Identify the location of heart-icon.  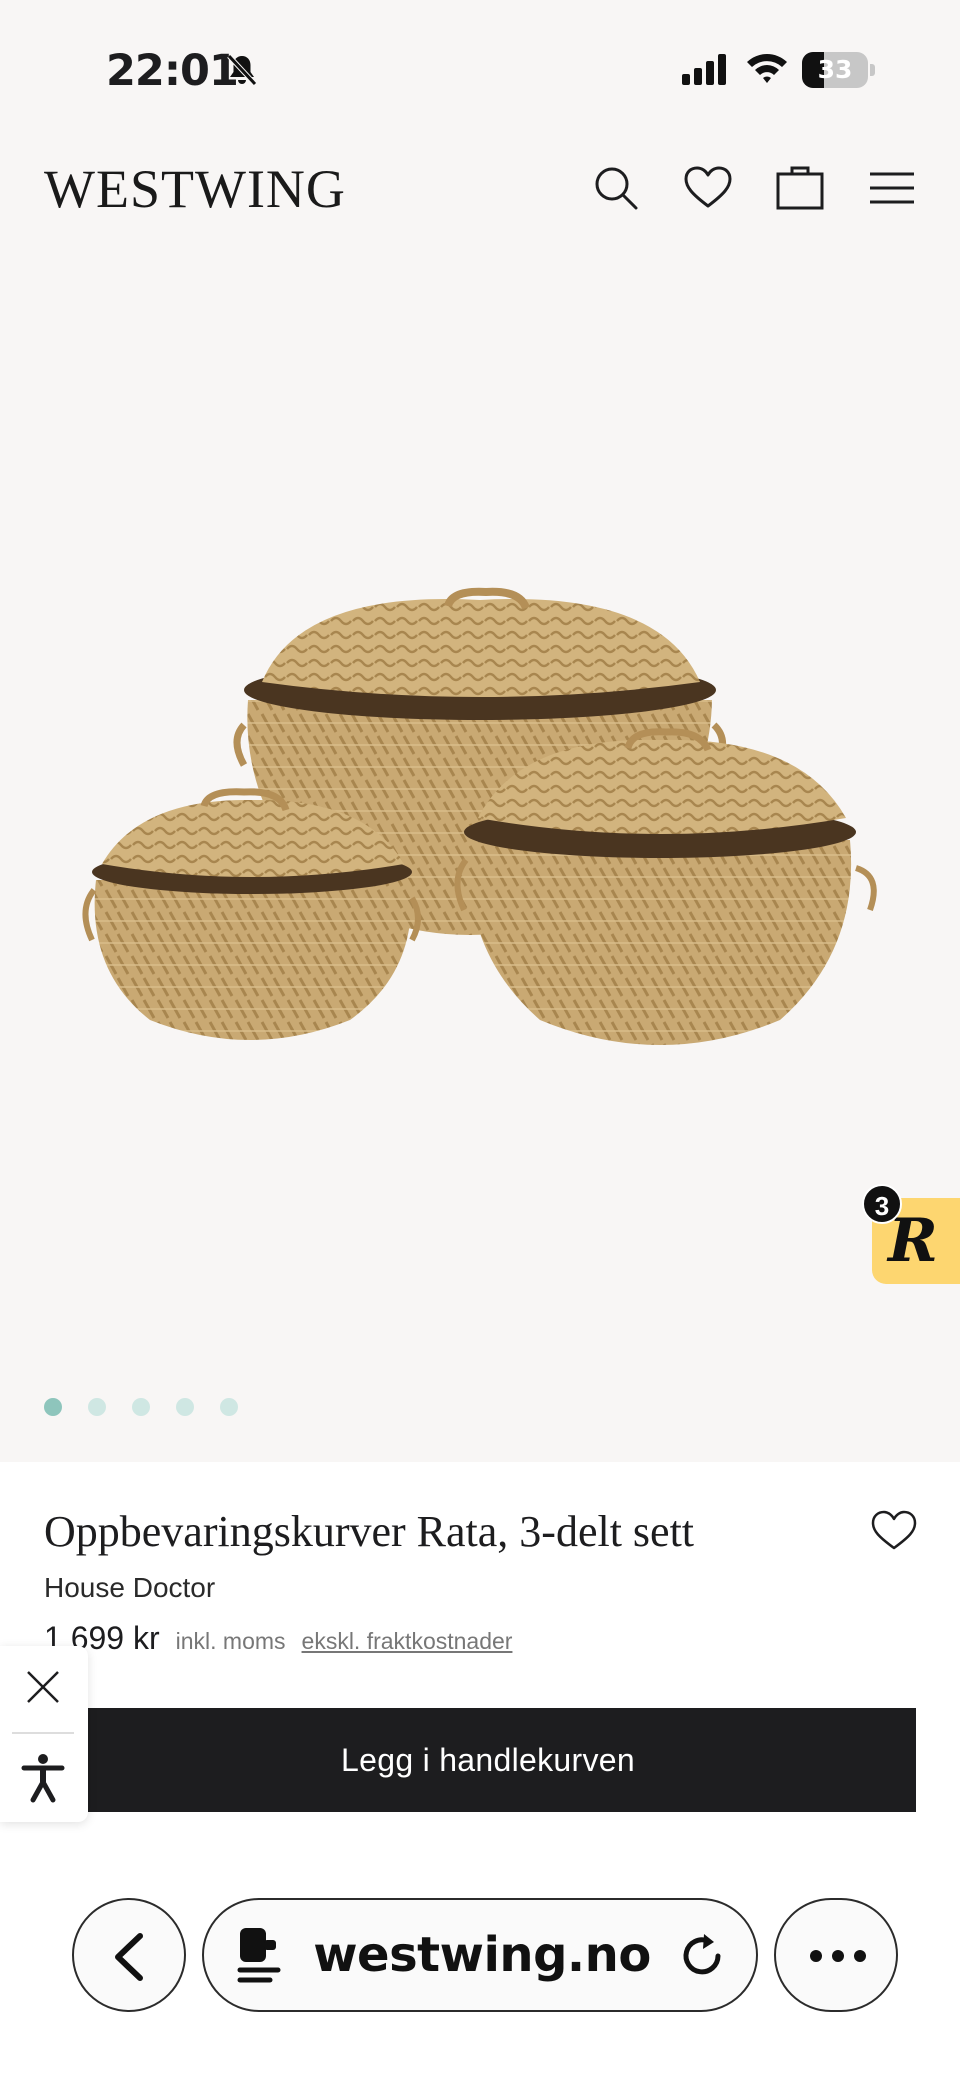
(708, 188).